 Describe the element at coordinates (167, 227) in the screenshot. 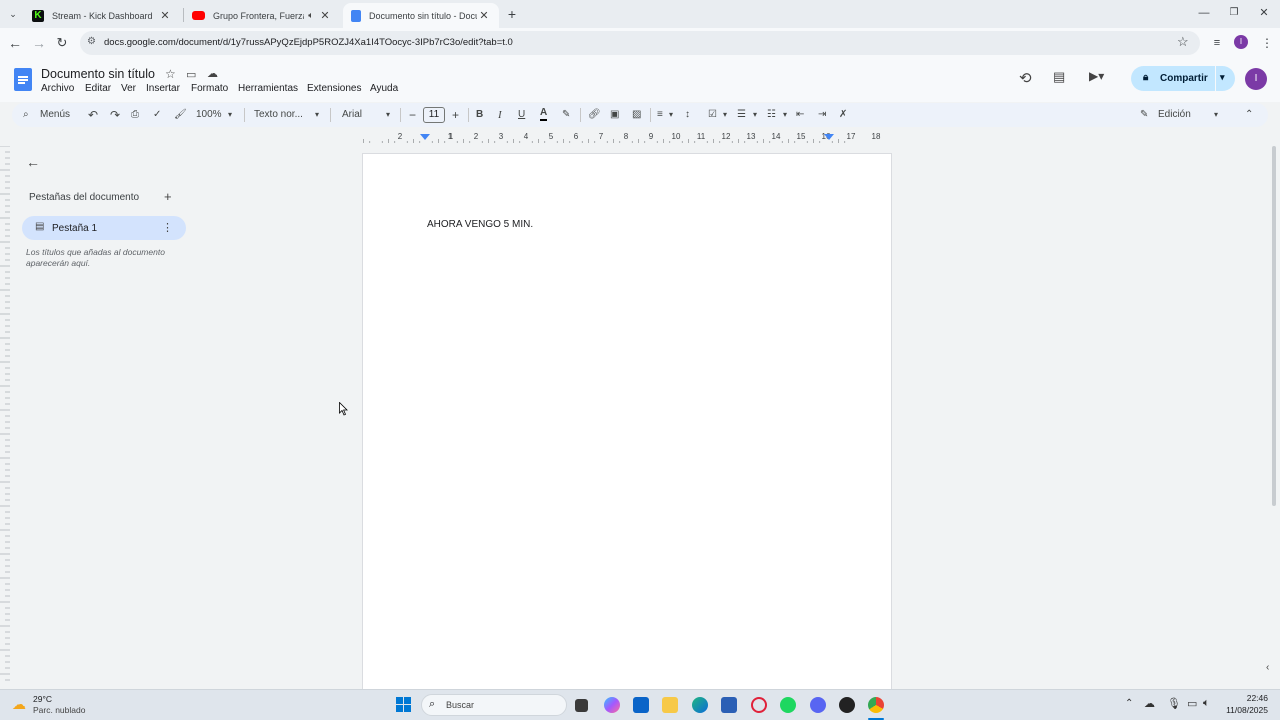

I see `tab-options-icon: ⋮` at that location.